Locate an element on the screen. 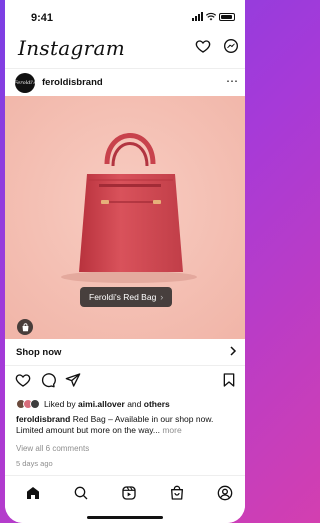  shop-icon is located at coordinates (177, 495).